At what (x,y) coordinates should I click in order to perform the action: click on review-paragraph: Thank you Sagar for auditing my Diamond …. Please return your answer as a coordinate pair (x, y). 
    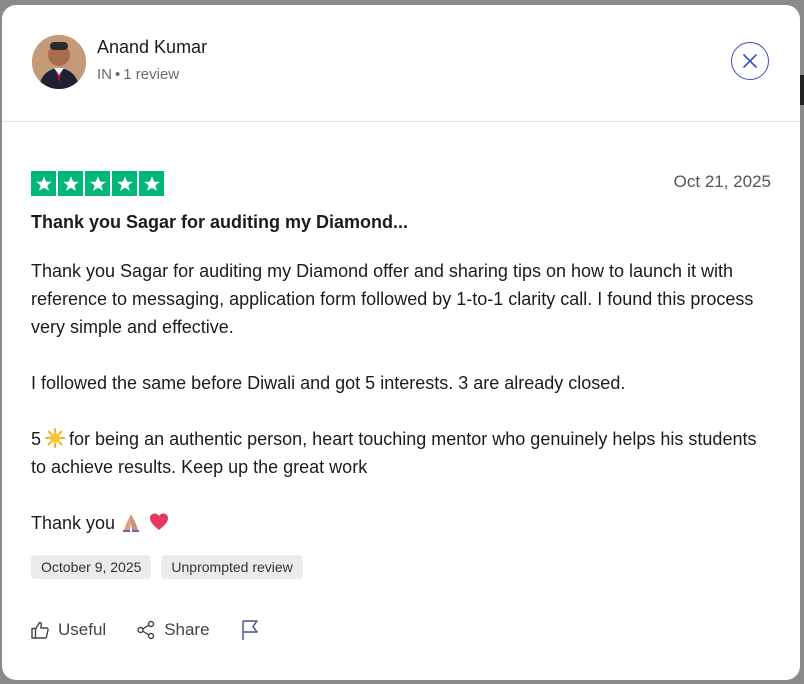
    Looking at the image, I should click on (392, 299).